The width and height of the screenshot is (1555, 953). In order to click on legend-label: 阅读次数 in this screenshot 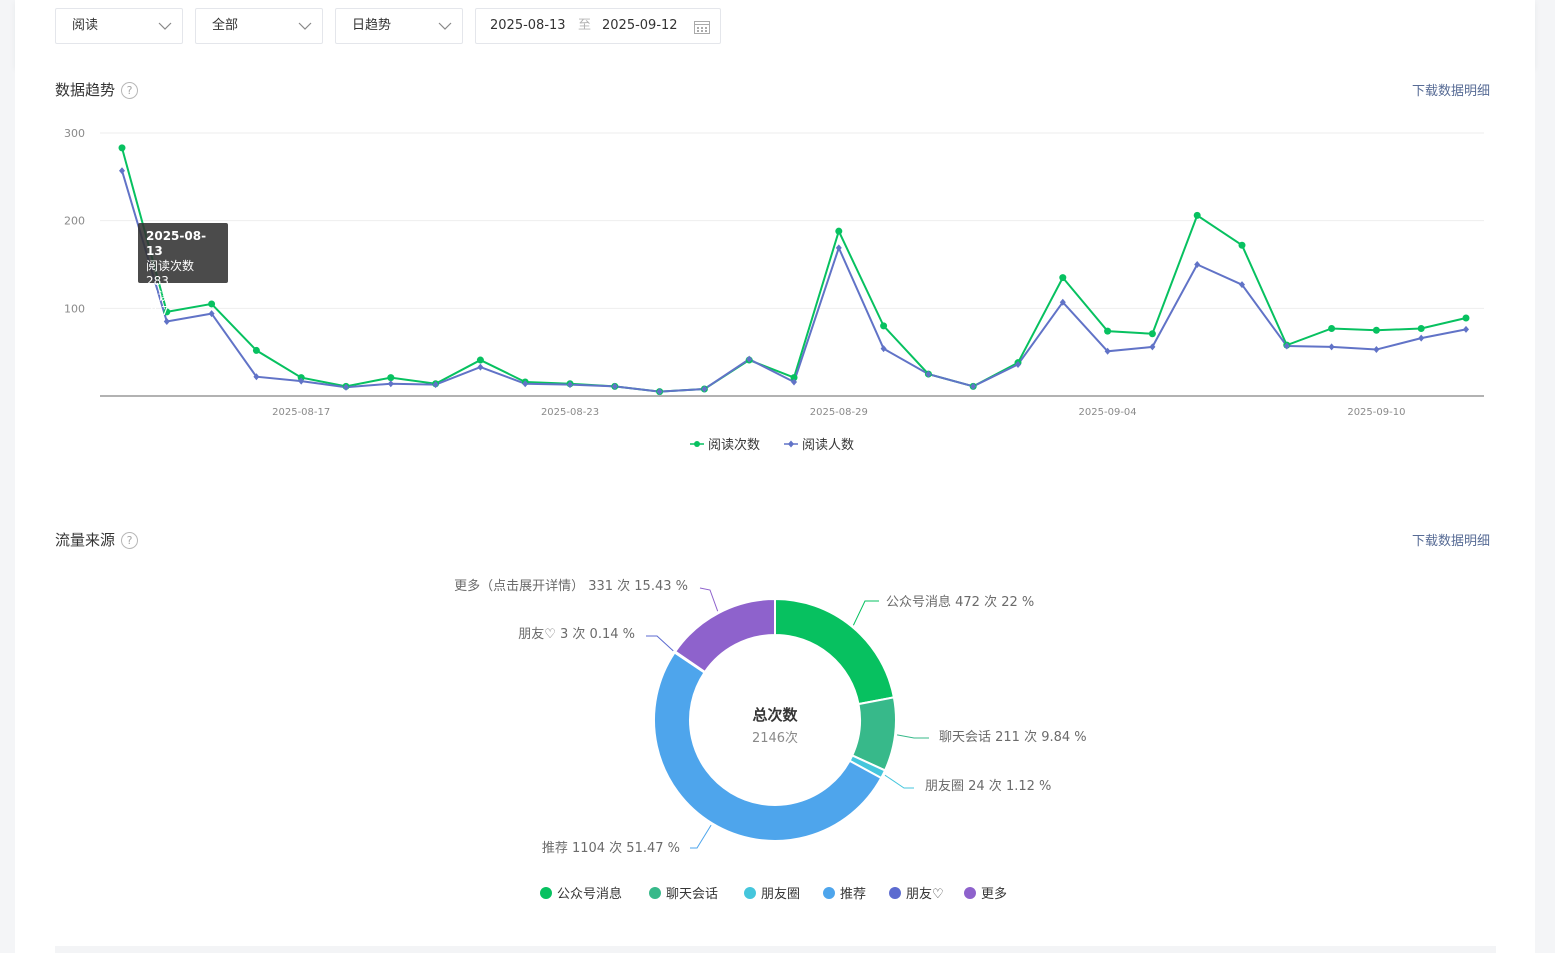, I will do `click(734, 445)`.